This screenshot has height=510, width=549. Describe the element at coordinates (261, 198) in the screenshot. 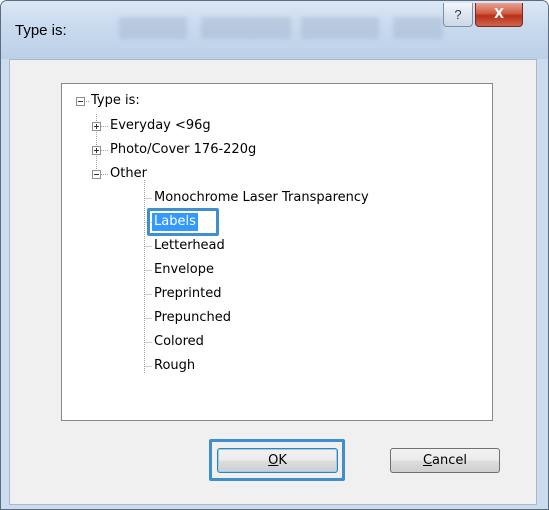

I see `tree-item-monochrome-laser-transparency: Monochrome Laser Transparency` at that location.